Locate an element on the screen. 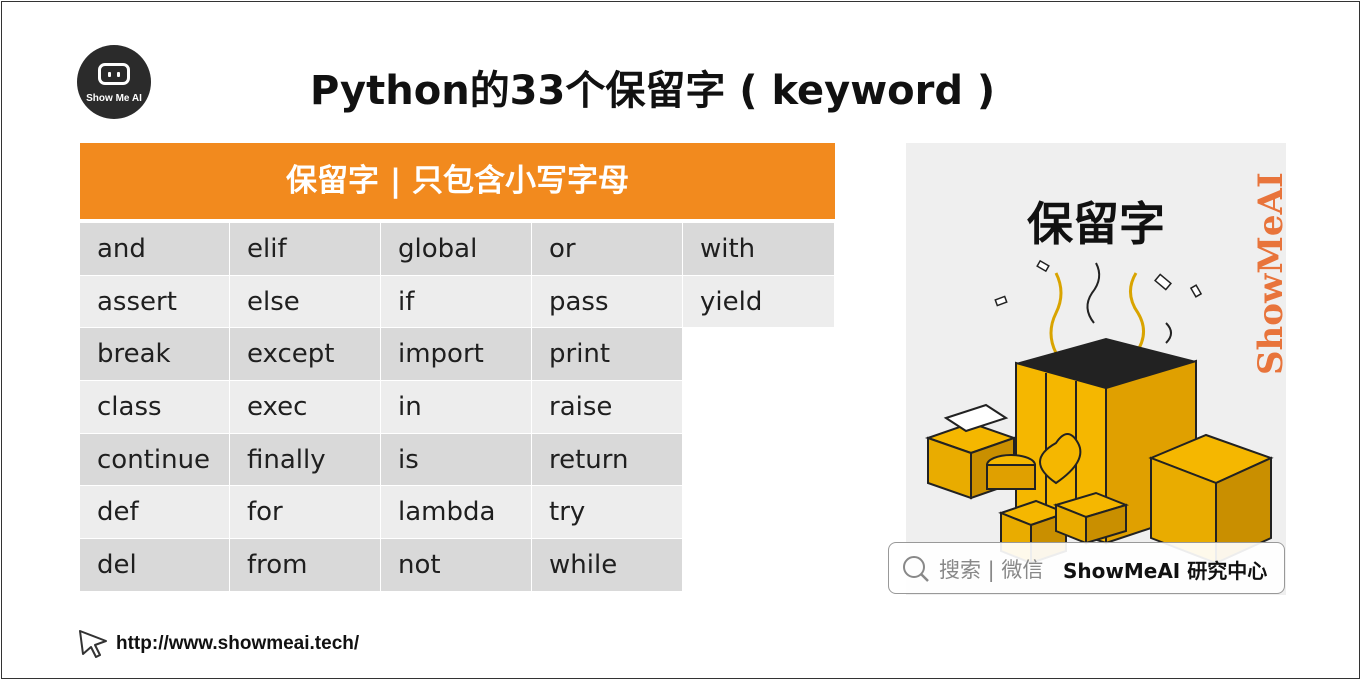  keyword-cell: or is located at coordinates (607, 249).